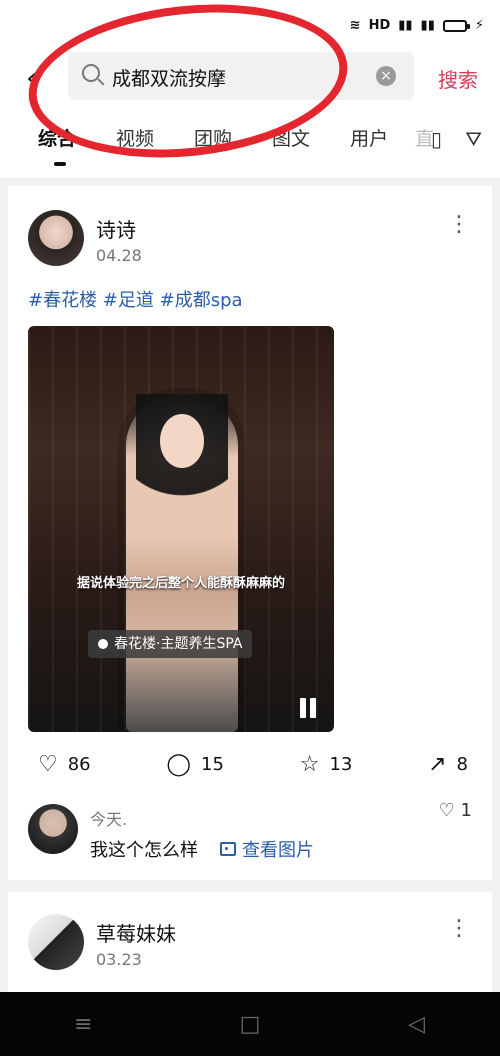 Image resolution: width=500 pixels, height=1056 pixels. Describe the element at coordinates (135, 299) in the screenshot. I see `post-tags: #春花楼 #足道 #成都spa` at that location.